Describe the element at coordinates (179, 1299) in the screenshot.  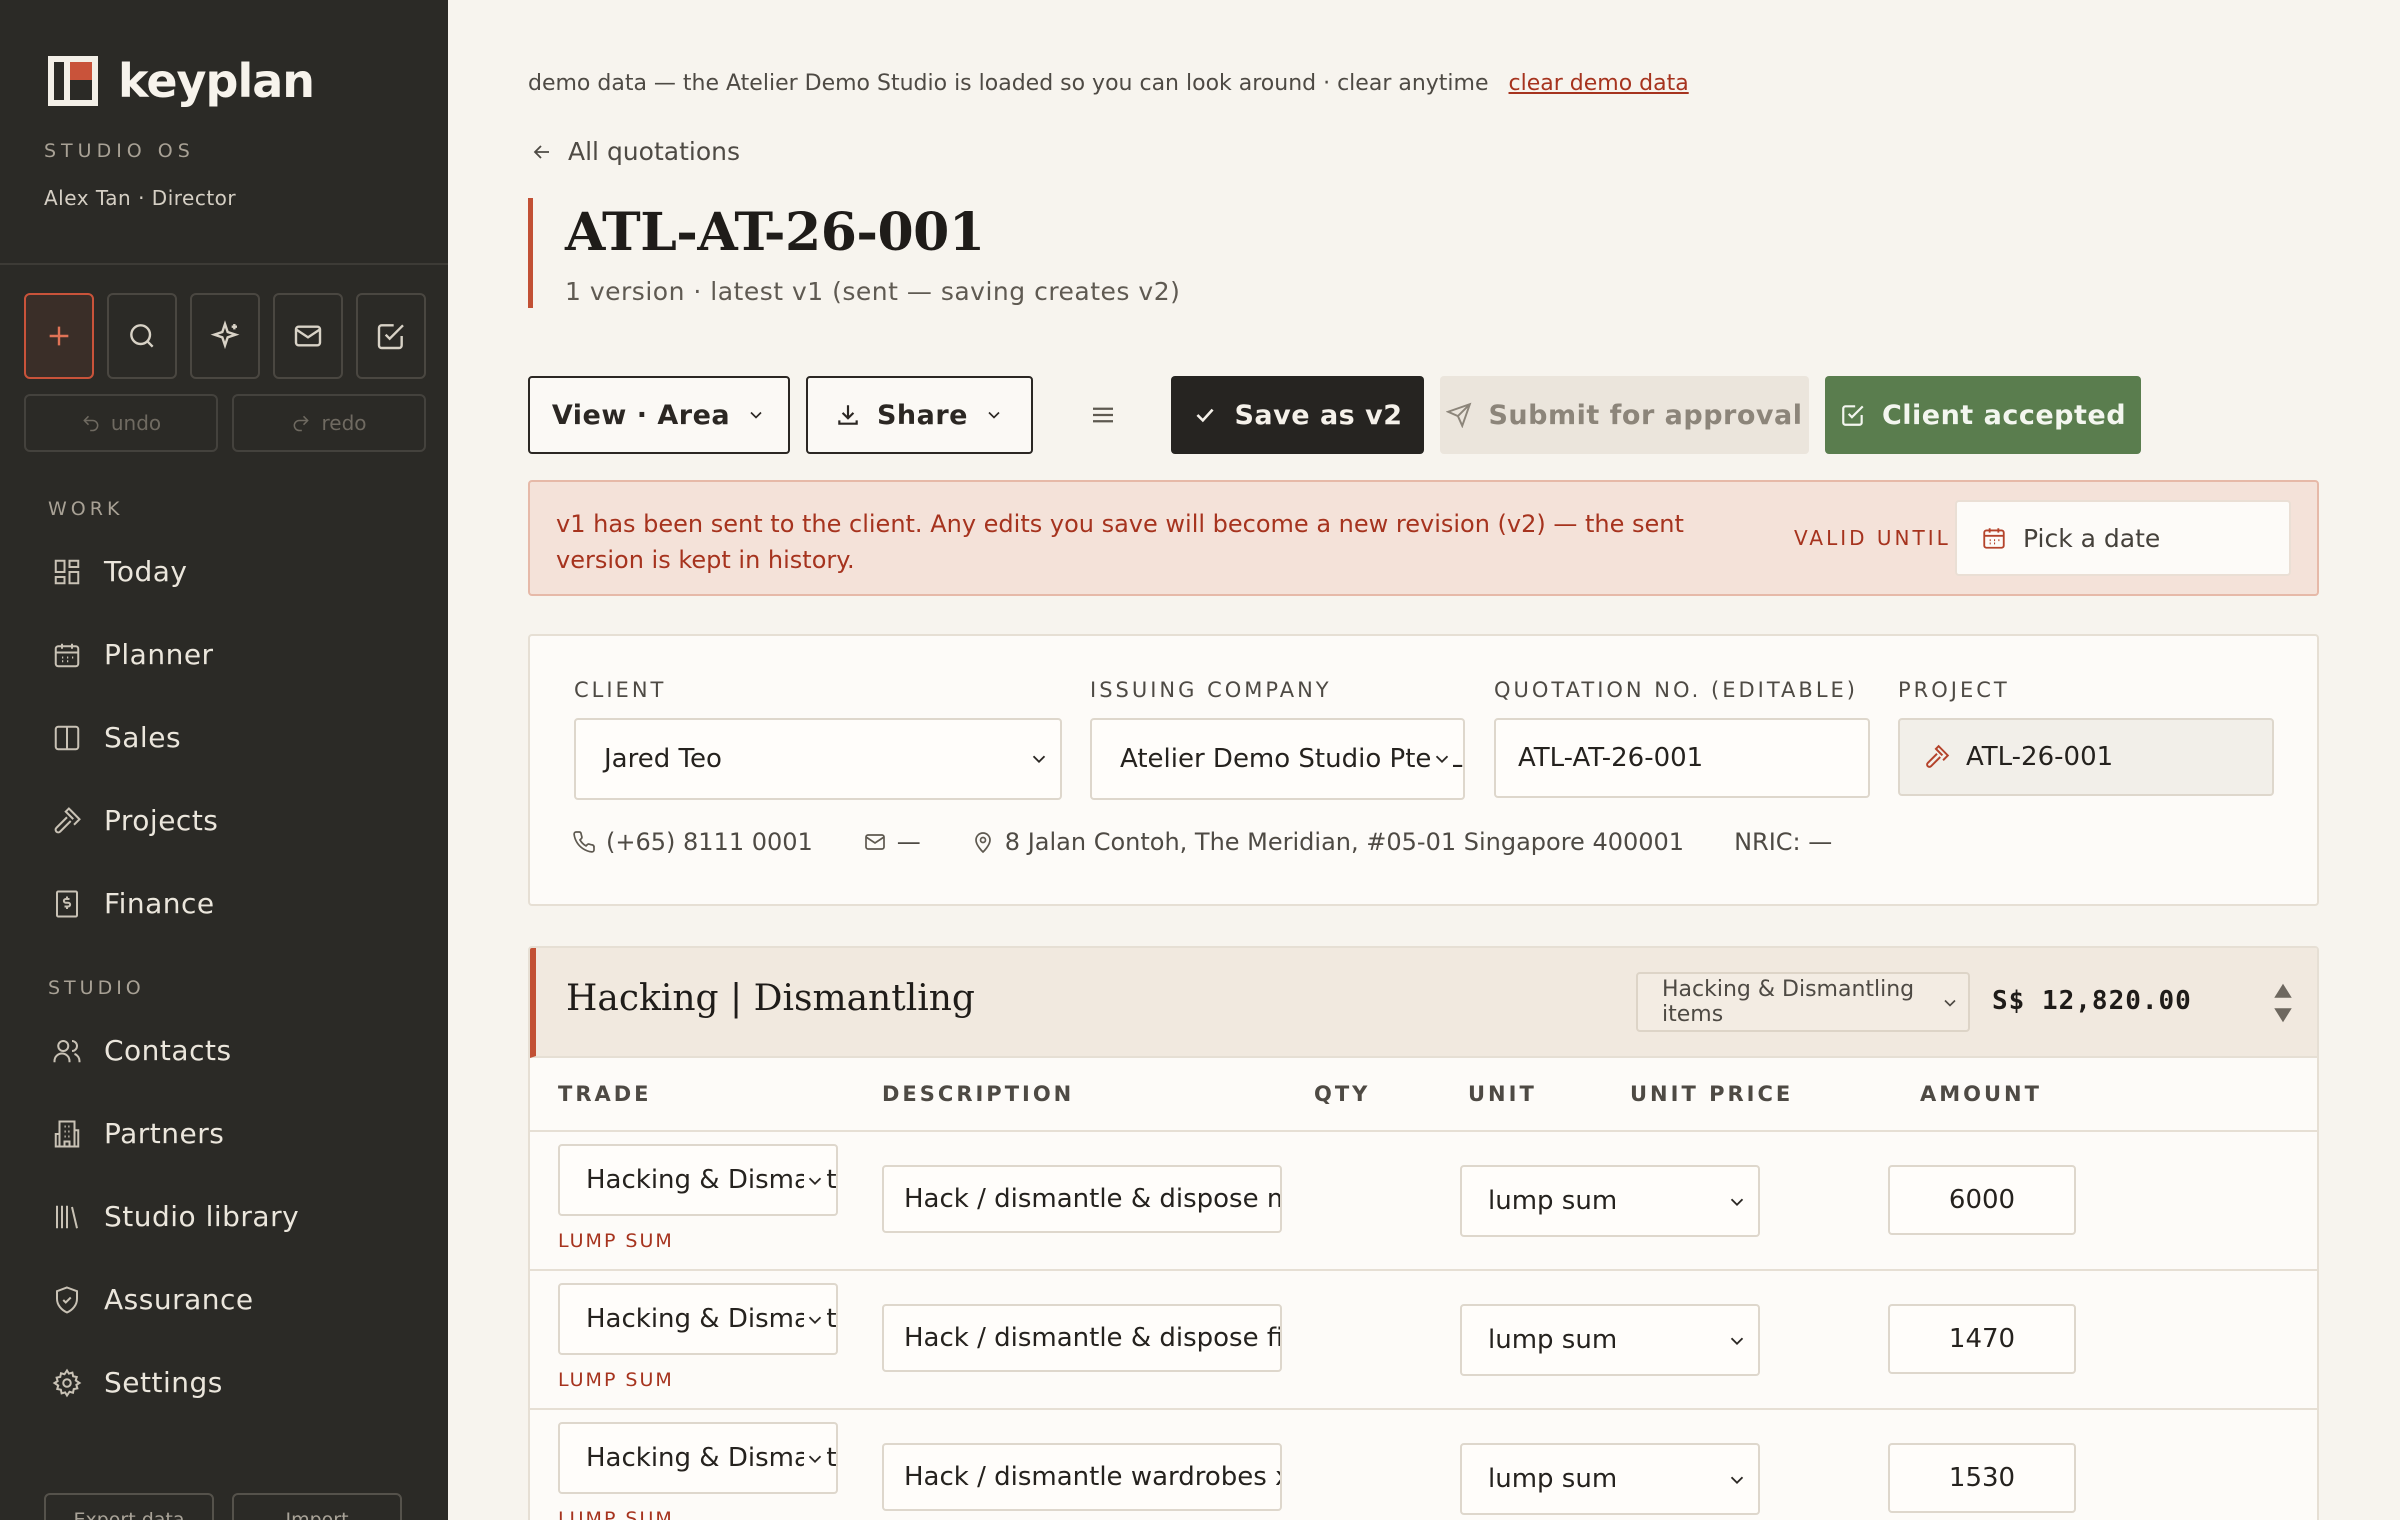
I see `nav-assurance-label: Assurance` at that location.